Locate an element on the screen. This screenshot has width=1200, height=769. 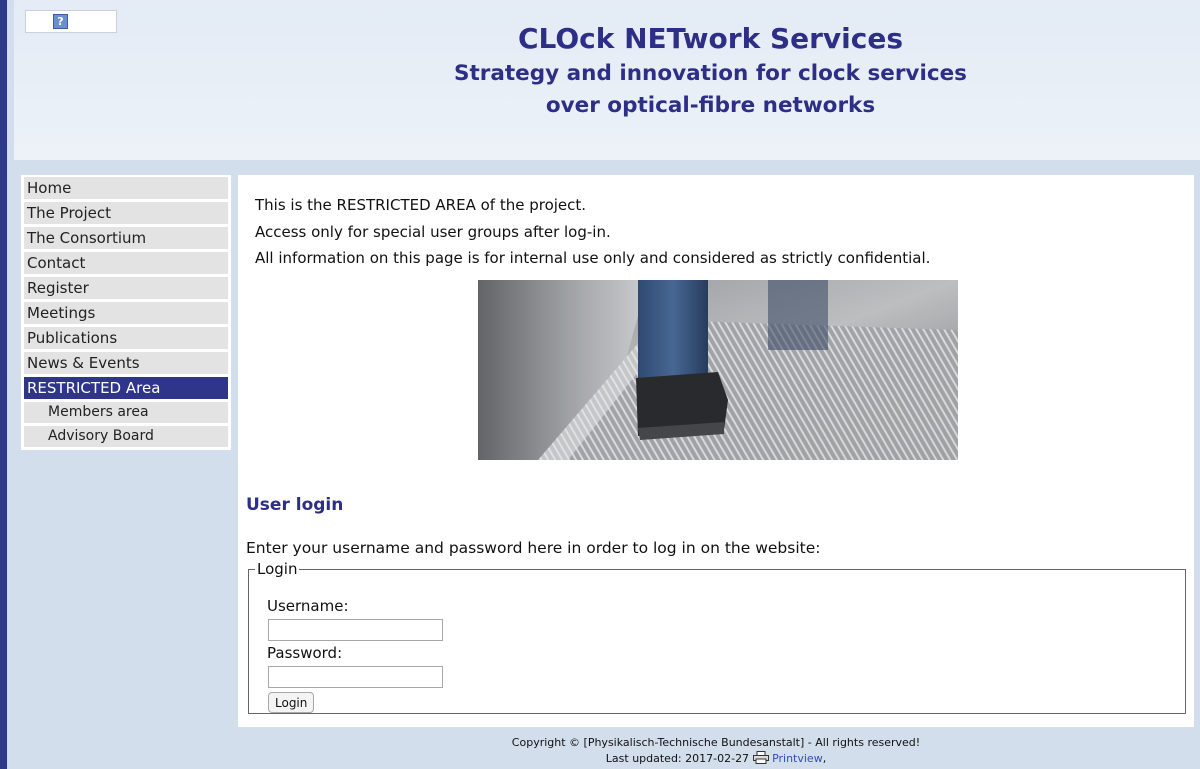
sidebar-item-restricted-area: RESTRICTED Area is located at coordinates (126, 388).